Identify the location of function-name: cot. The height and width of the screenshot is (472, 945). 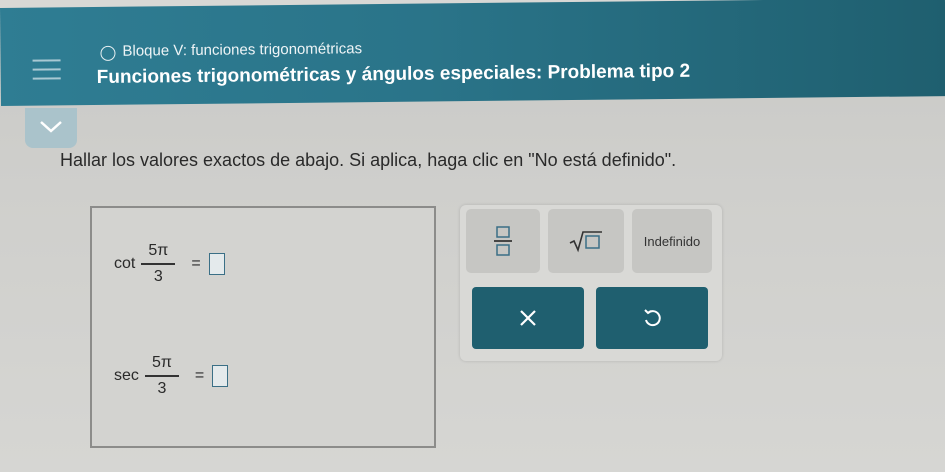
(125, 263).